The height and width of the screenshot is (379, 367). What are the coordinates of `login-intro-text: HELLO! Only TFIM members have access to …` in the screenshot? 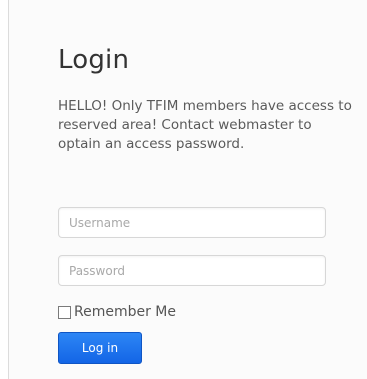 It's located at (205, 125).